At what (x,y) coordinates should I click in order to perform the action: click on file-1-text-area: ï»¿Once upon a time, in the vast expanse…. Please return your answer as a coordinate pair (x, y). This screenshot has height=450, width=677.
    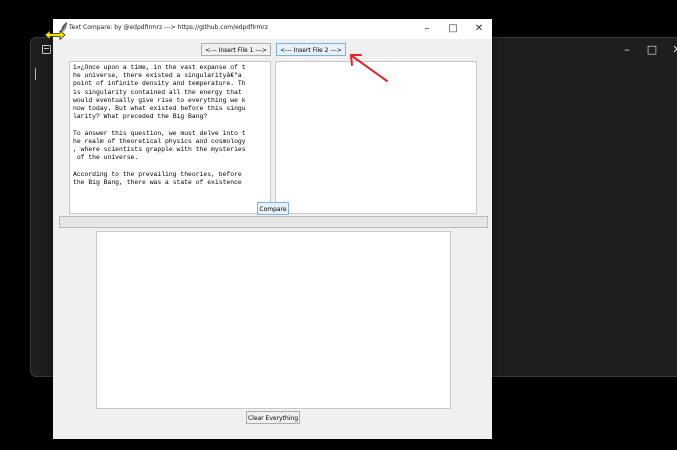
    Looking at the image, I should click on (170, 137).